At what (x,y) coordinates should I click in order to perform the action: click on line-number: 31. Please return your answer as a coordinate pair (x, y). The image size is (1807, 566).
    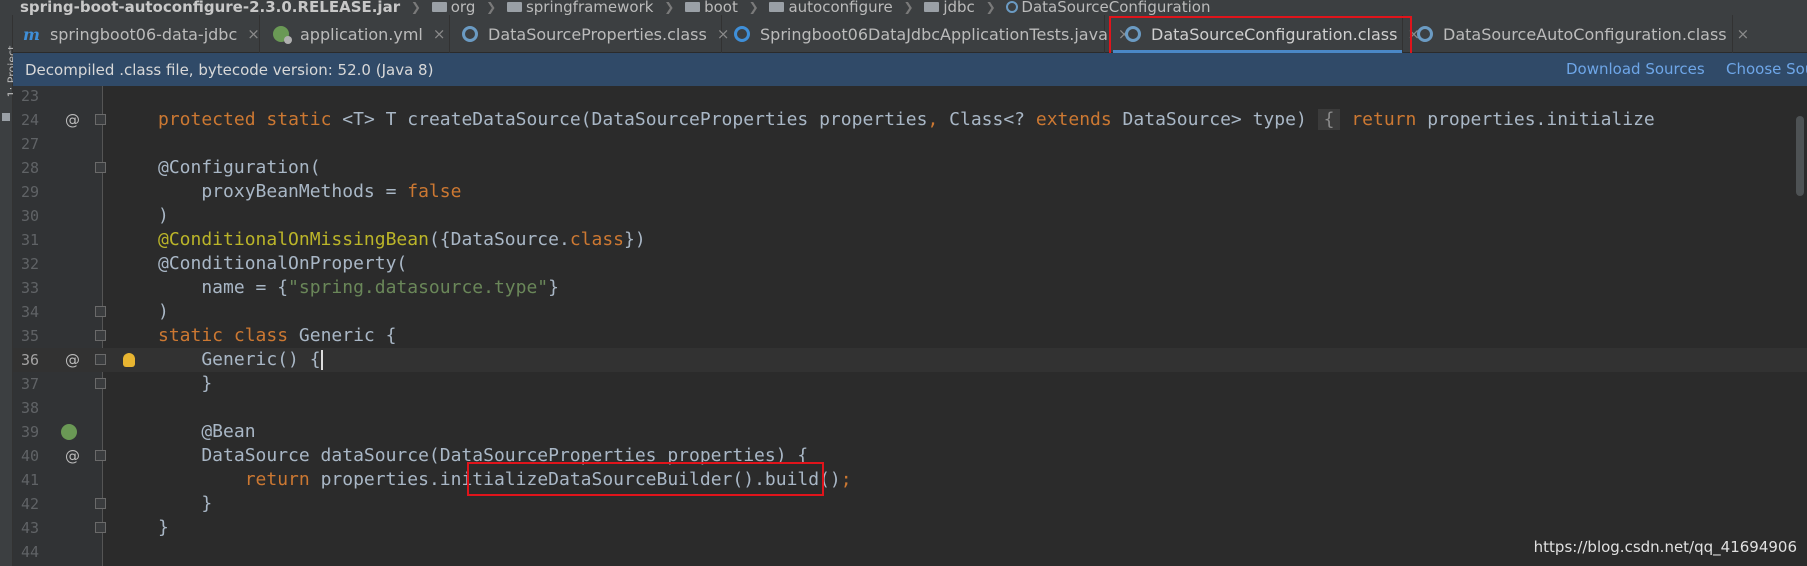
    Looking at the image, I should click on (30, 240).